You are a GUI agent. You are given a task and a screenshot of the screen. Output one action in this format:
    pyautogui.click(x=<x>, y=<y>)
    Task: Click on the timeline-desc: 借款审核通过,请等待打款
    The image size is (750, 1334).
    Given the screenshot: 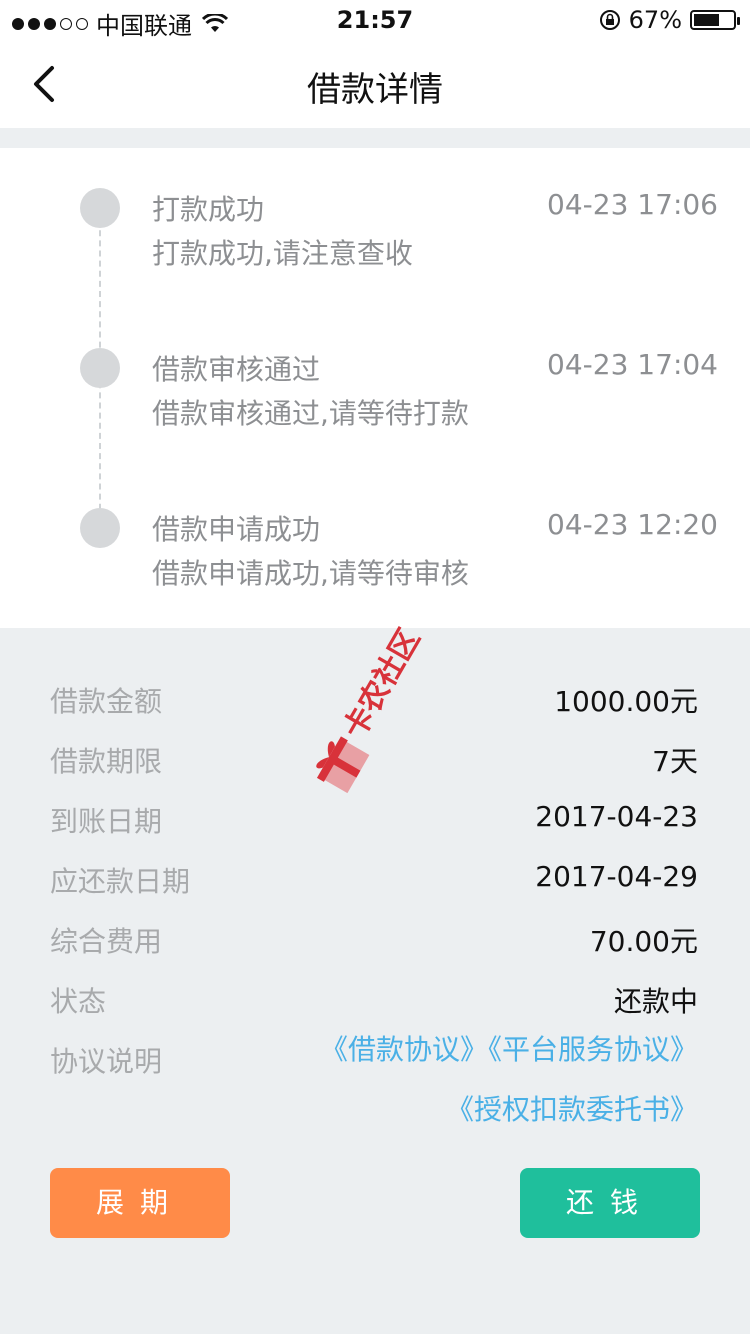 What is the action you would take?
    pyautogui.click(x=310, y=413)
    